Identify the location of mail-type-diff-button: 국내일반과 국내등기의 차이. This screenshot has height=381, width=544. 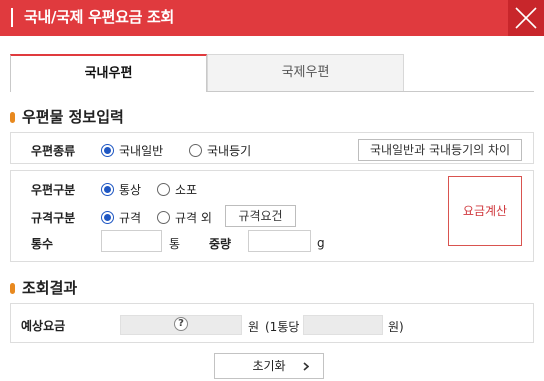
(440, 150).